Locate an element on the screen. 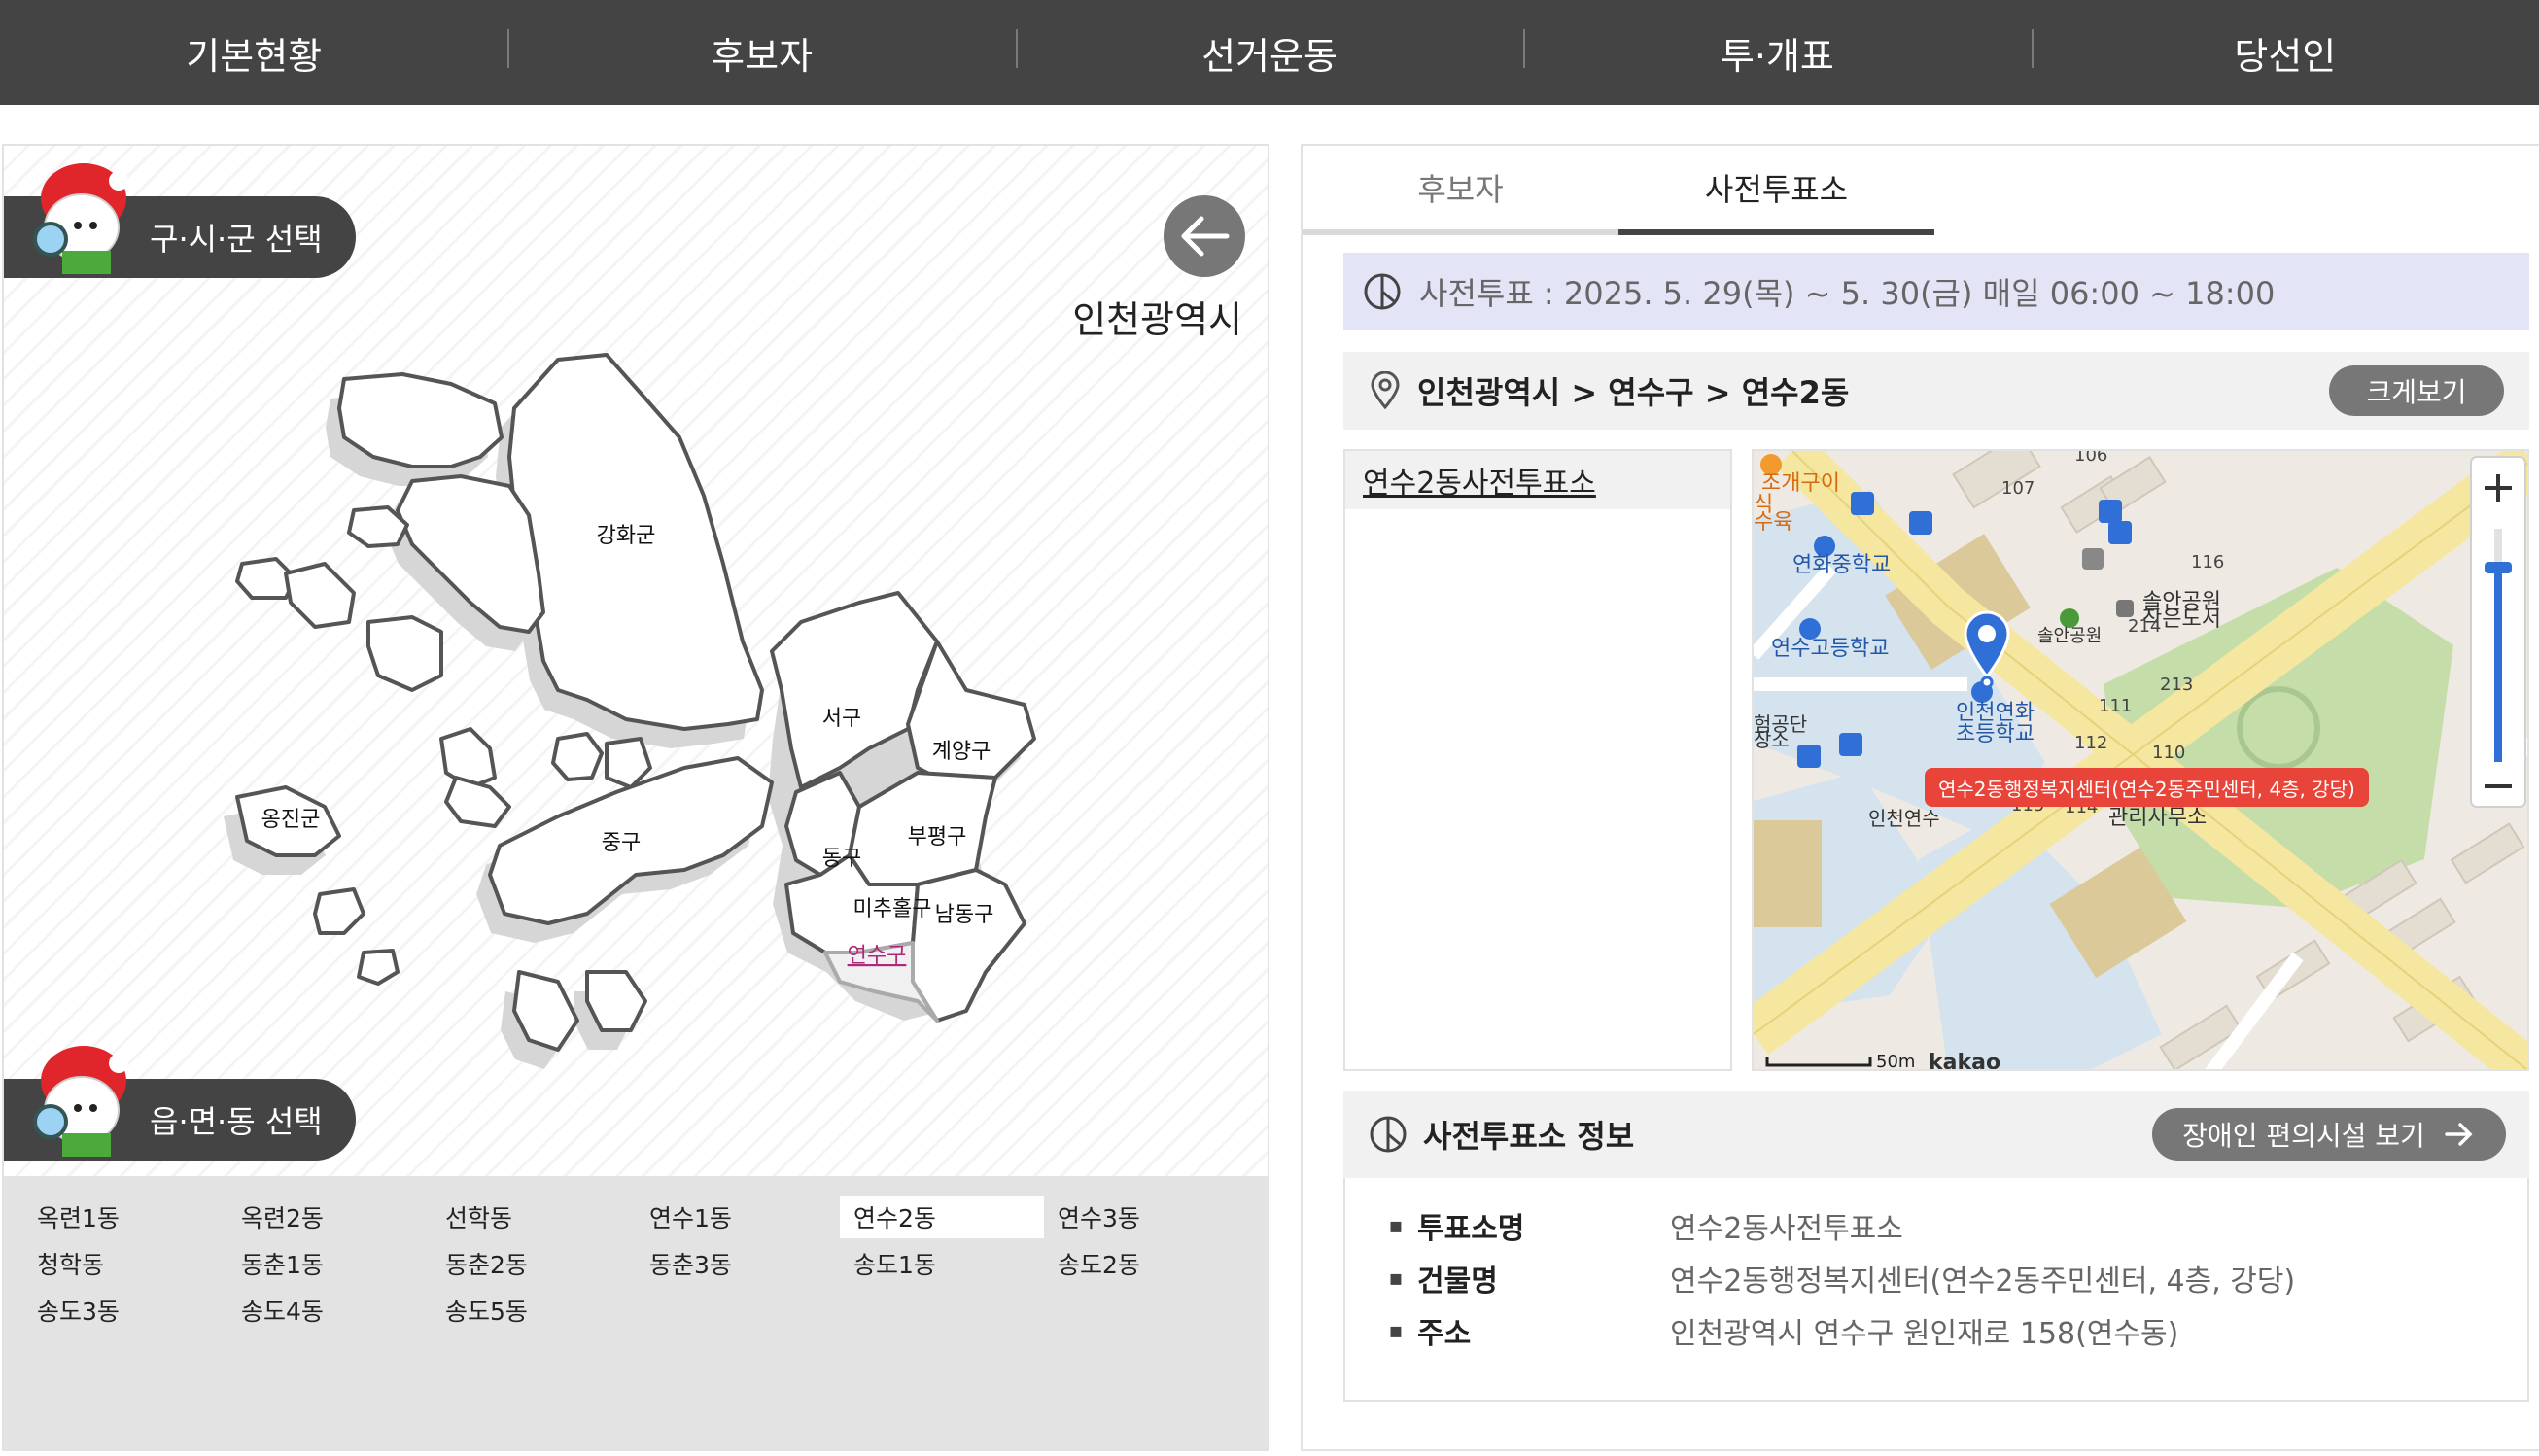  arrow-right-icon is located at coordinates (2459, 1134).